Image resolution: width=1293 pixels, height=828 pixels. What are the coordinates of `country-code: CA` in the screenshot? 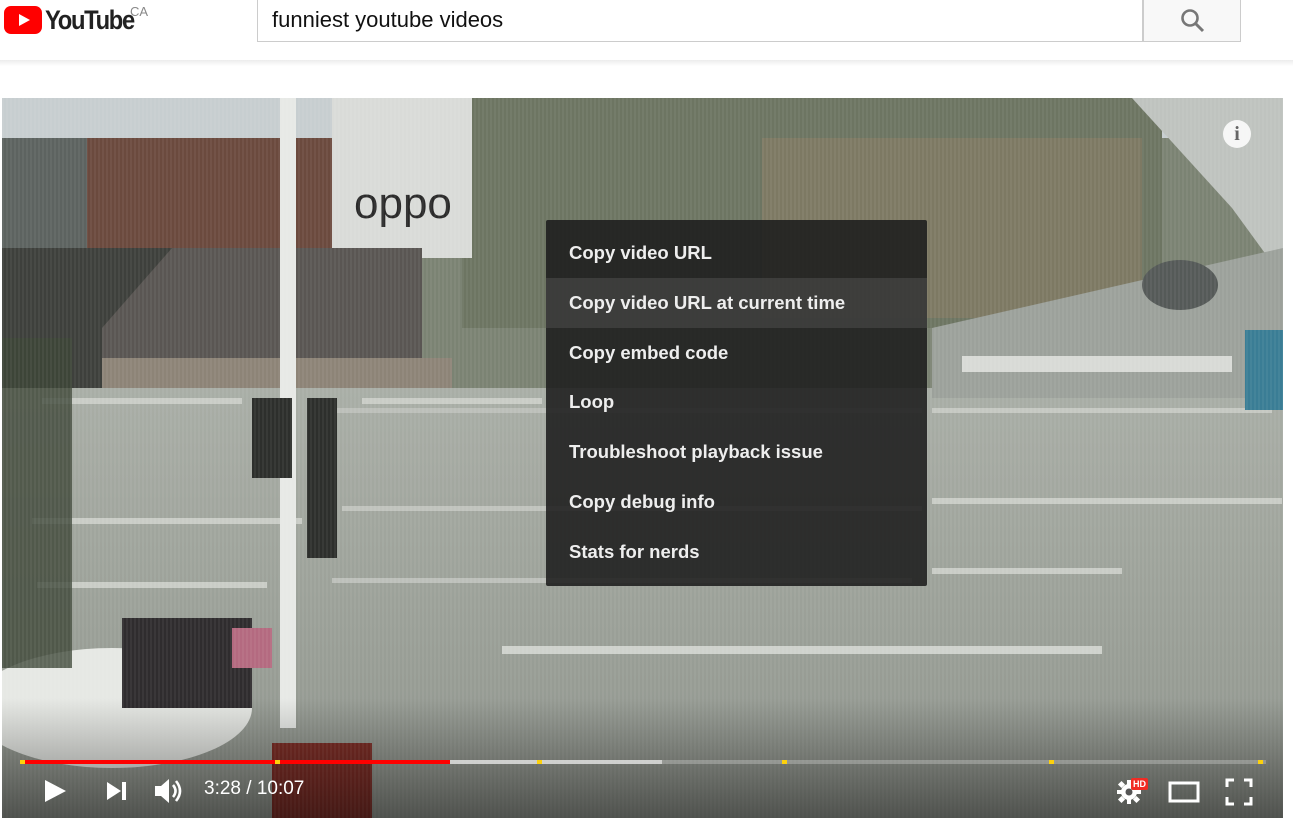 It's located at (139, 11).